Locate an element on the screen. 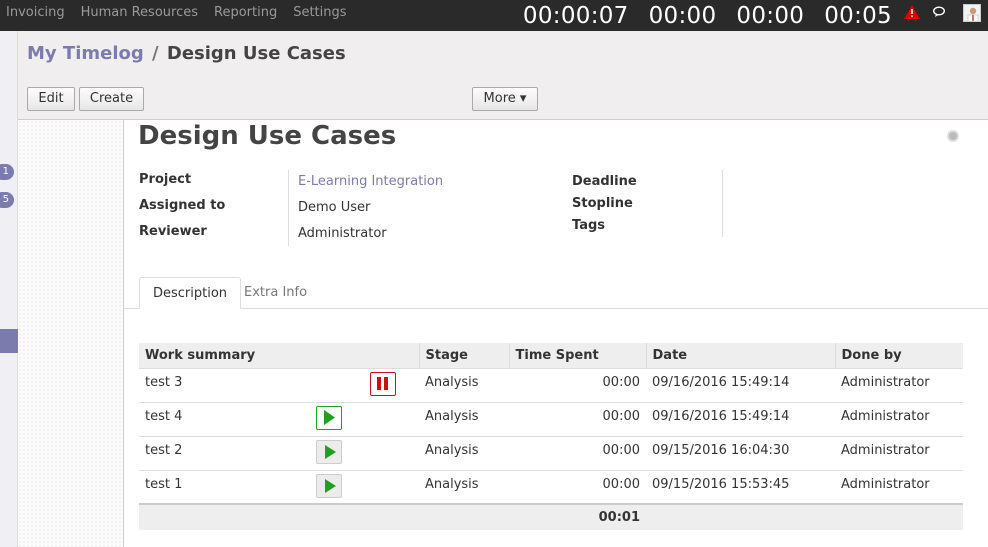 The height and width of the screenshot is (547, 988). field-label-project: Project is located at coordinates (165, 179).